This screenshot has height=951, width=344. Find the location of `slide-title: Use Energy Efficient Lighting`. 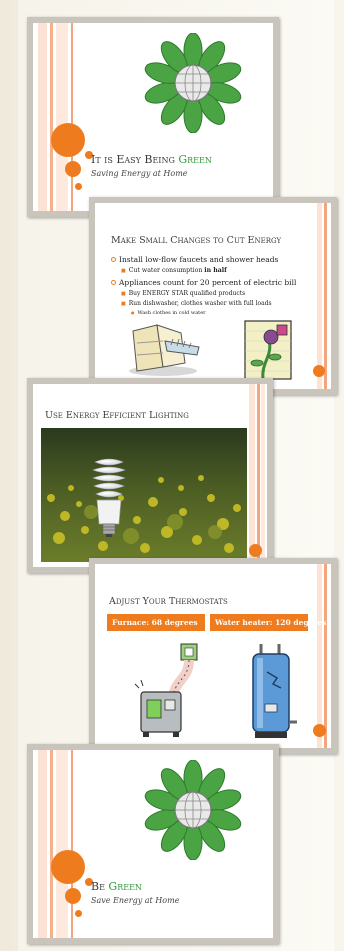

slide-title: Use Energy Efficient Lighting is located at coordinates (117, 415).